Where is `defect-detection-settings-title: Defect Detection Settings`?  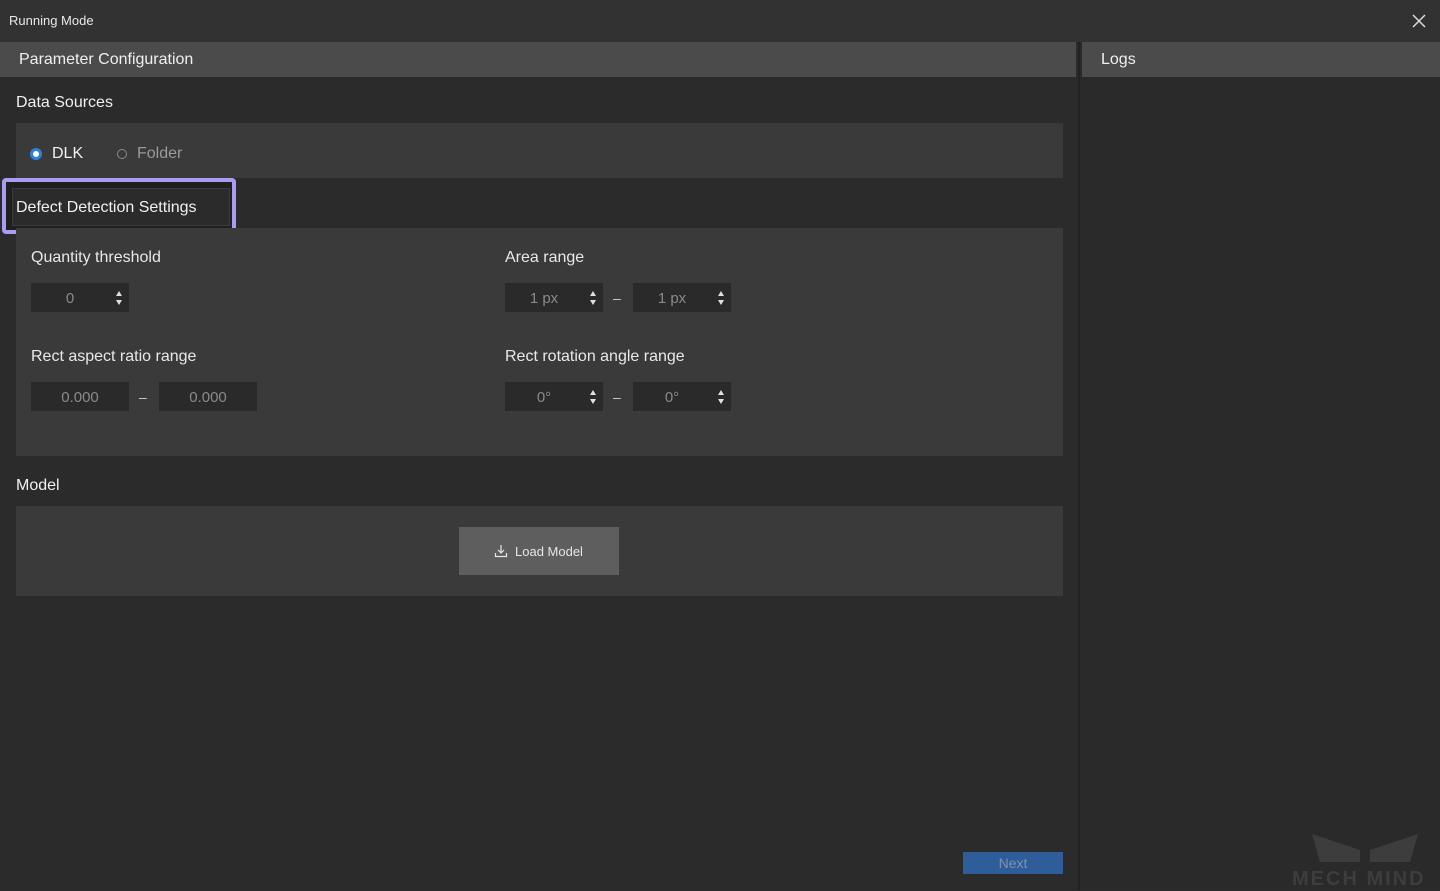 defect-detection-settings-title: Defect Detection Settings is located at coordinates (106, 207).